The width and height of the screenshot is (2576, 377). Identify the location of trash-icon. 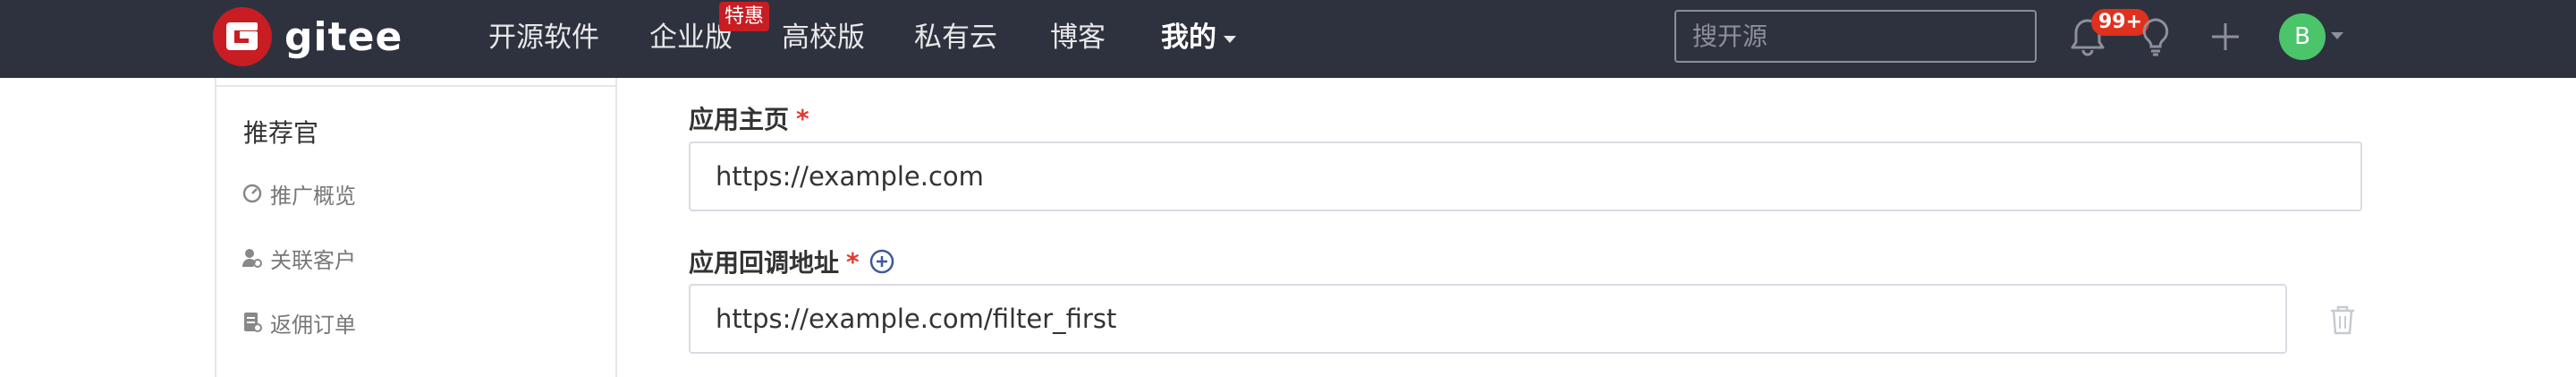
(2342, 319).